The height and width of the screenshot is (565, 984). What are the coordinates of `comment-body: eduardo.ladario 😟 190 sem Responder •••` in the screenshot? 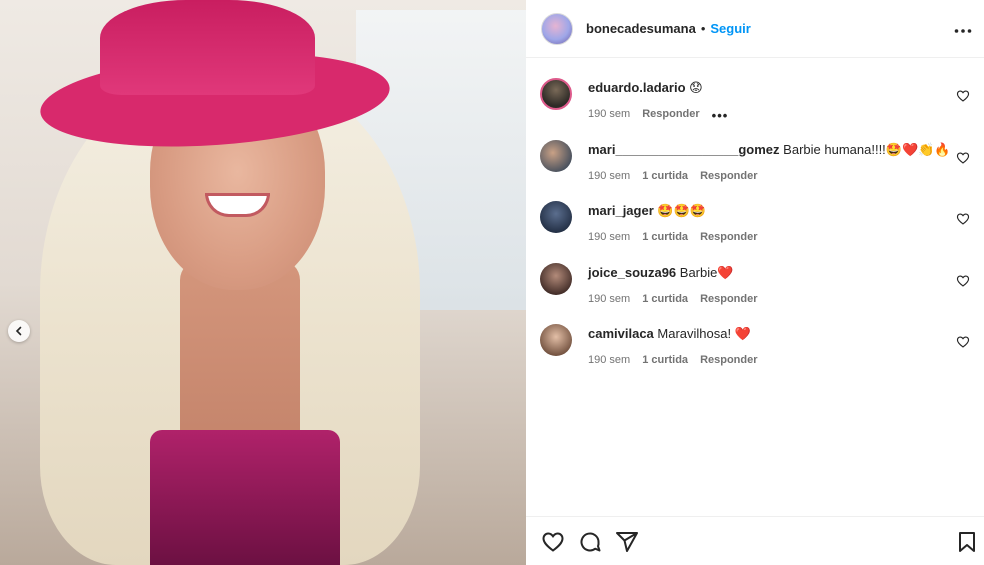 It's located at (768, 101).